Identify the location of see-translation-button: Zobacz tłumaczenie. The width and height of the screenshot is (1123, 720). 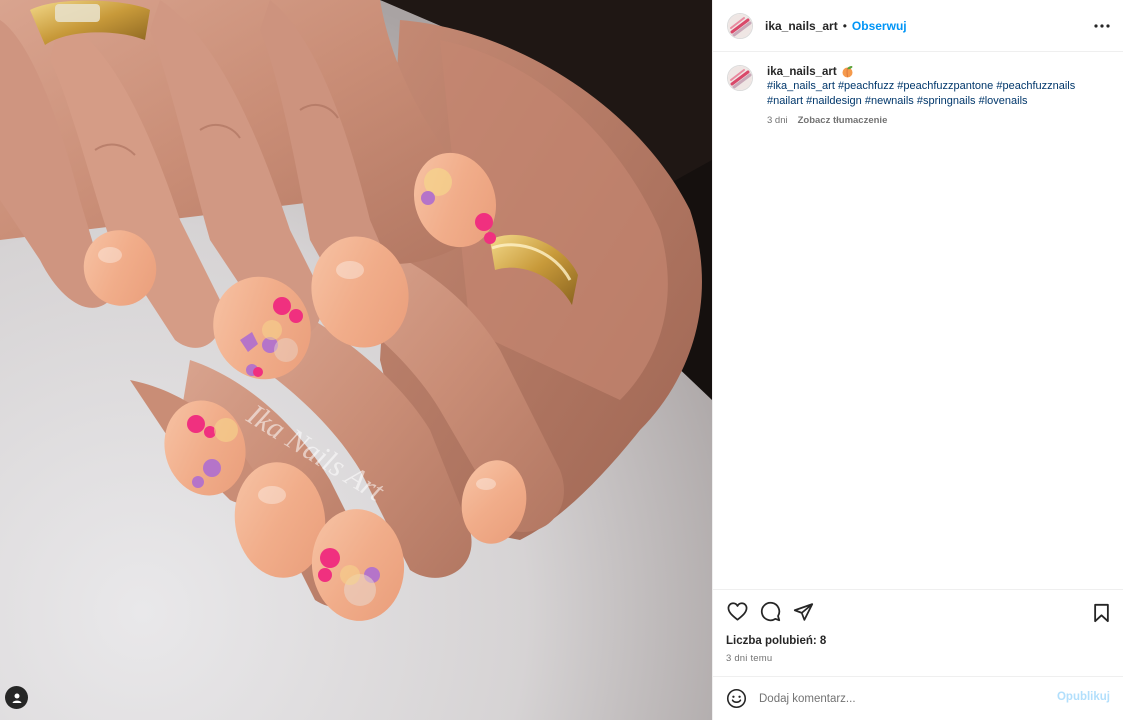
(843, 120).